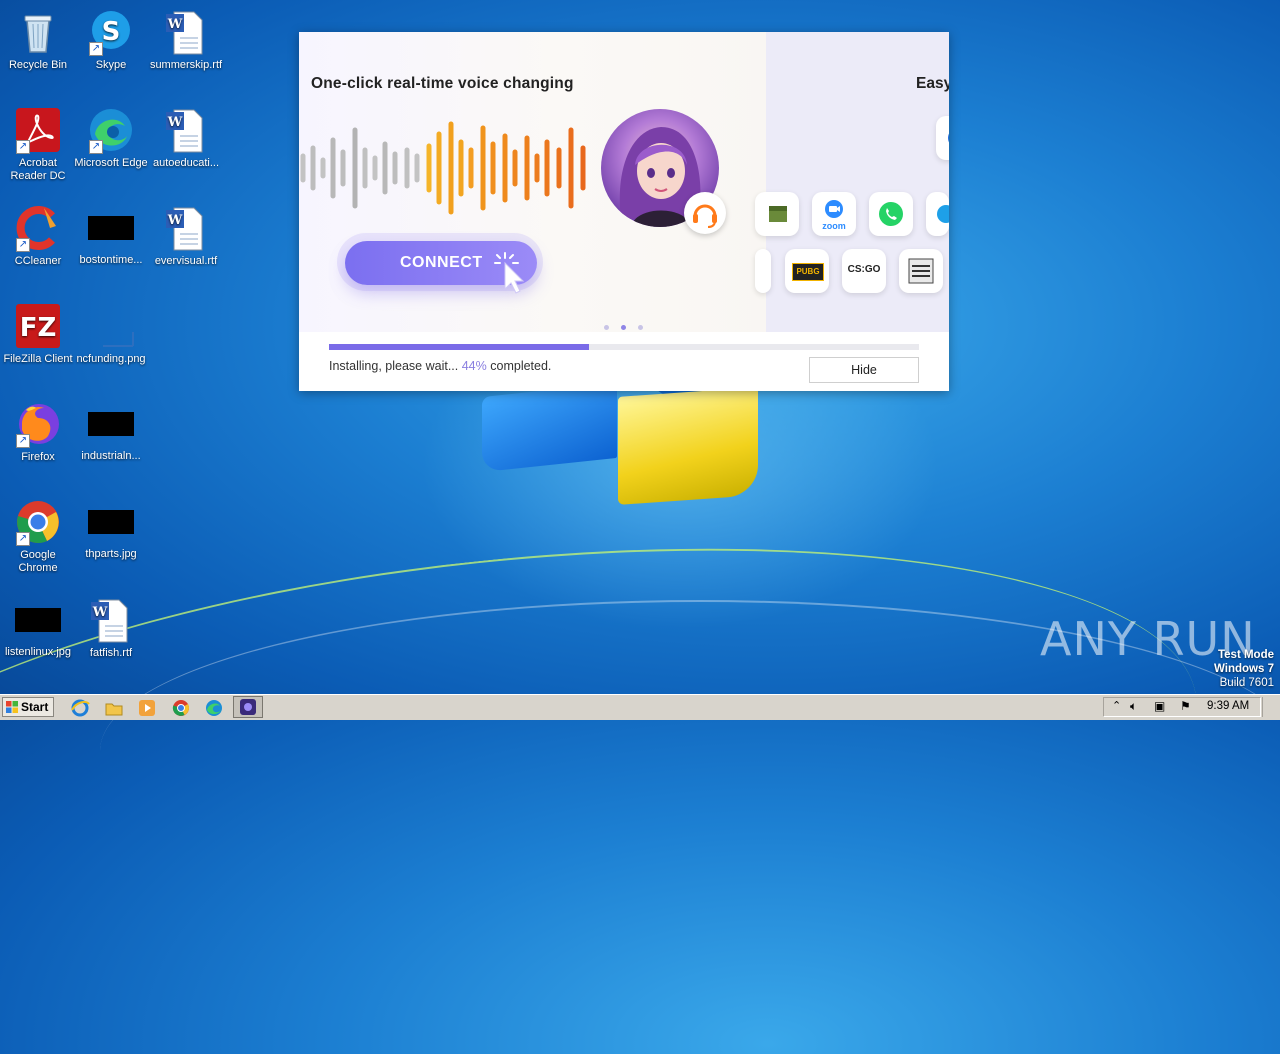  I want to click on gta-icon, so click(921, 271).